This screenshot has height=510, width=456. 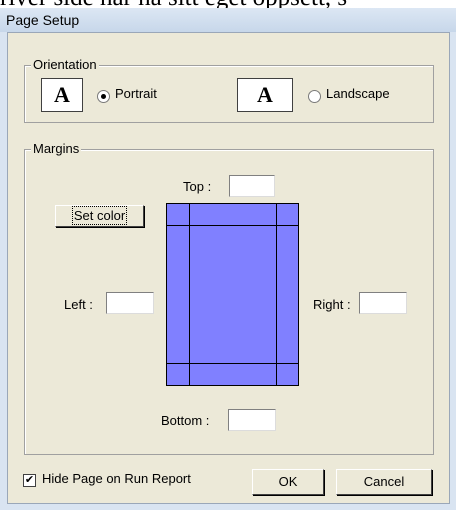 I want to click on portrait-label: Portrait, so click(x=136, y=93).